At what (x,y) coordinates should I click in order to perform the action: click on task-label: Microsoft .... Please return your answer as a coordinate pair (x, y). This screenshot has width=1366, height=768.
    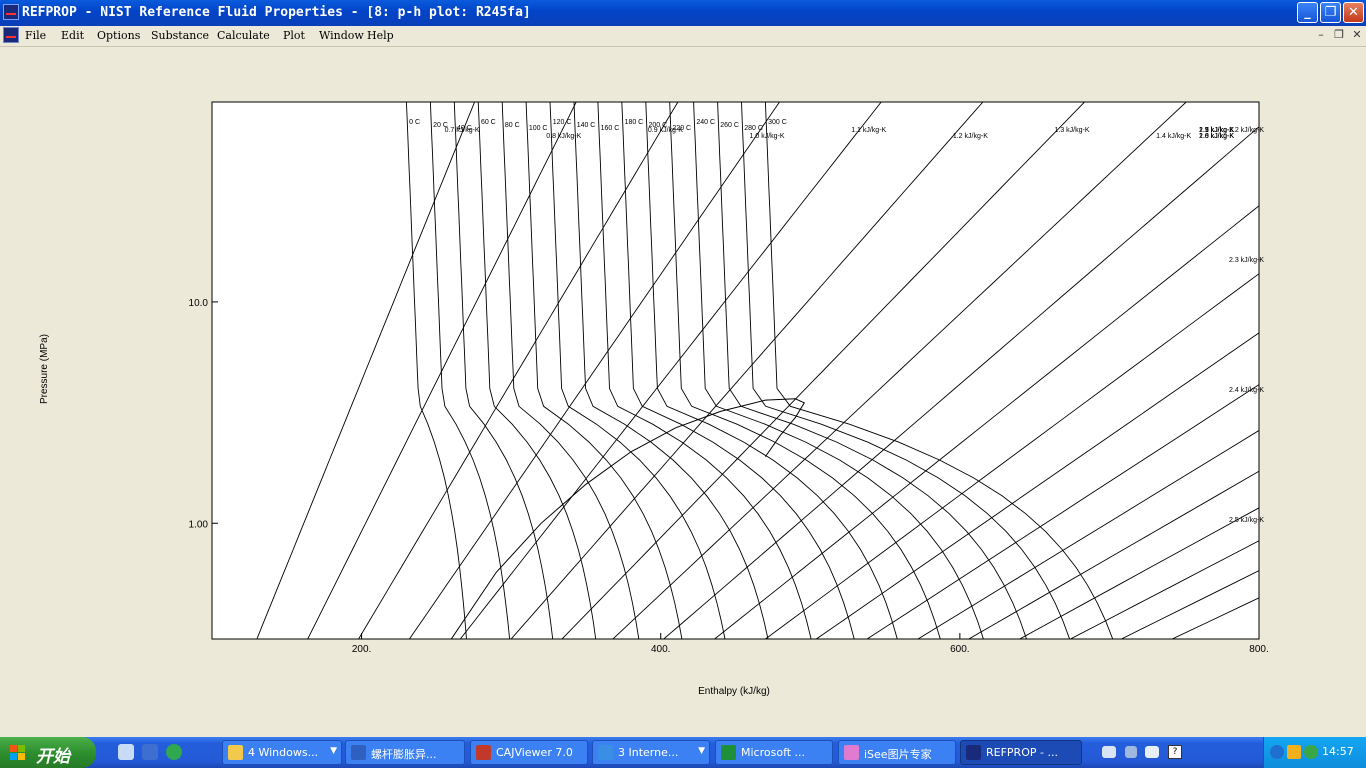
    Looking at the image, I should click on (773, 752).